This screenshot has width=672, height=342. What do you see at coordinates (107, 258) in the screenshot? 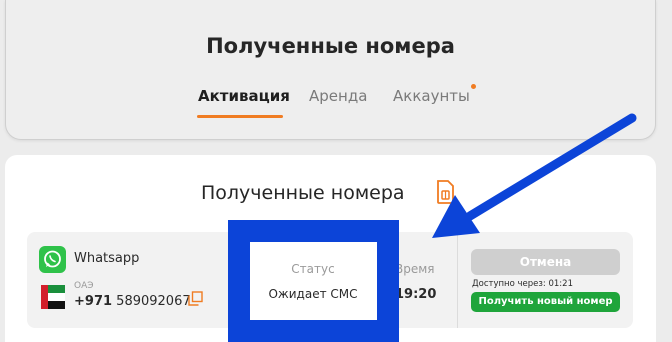
I see `service-name: Whatsapp` at bounding box center [107, 258].